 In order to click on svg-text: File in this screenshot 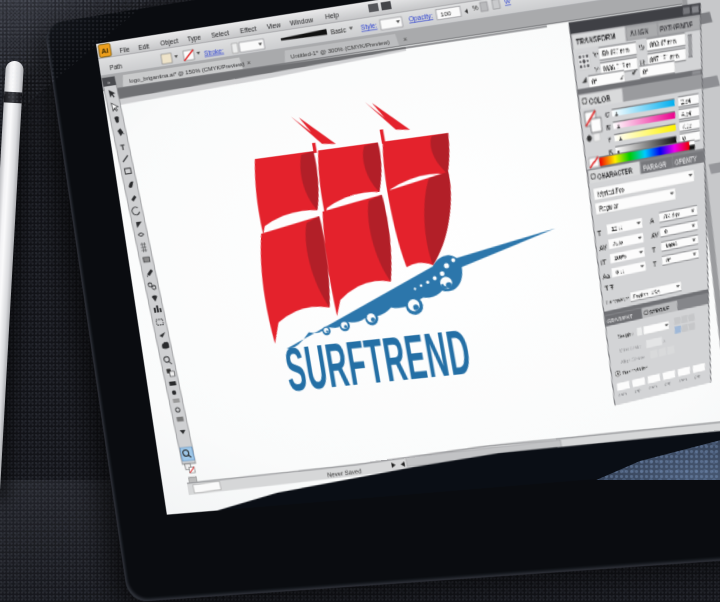, I will do `click(125, 50)`.